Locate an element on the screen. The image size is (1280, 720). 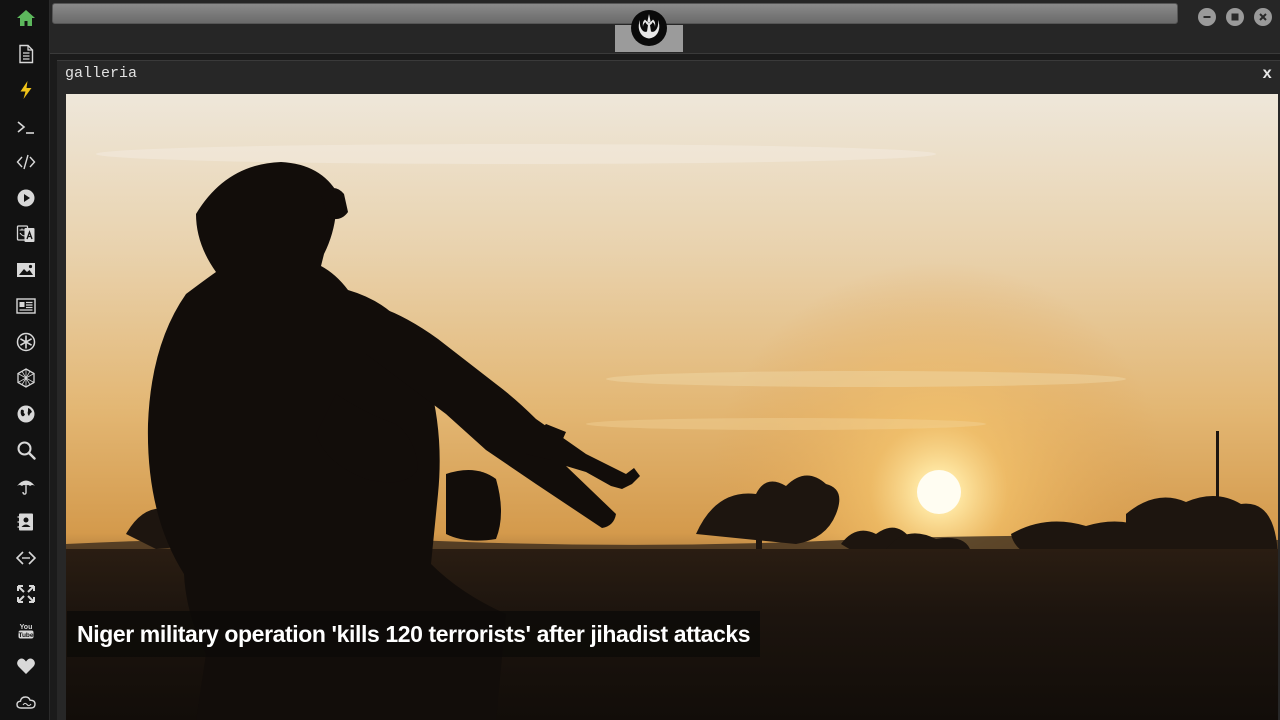
svg-text: You is located at coordinates (26, 627).